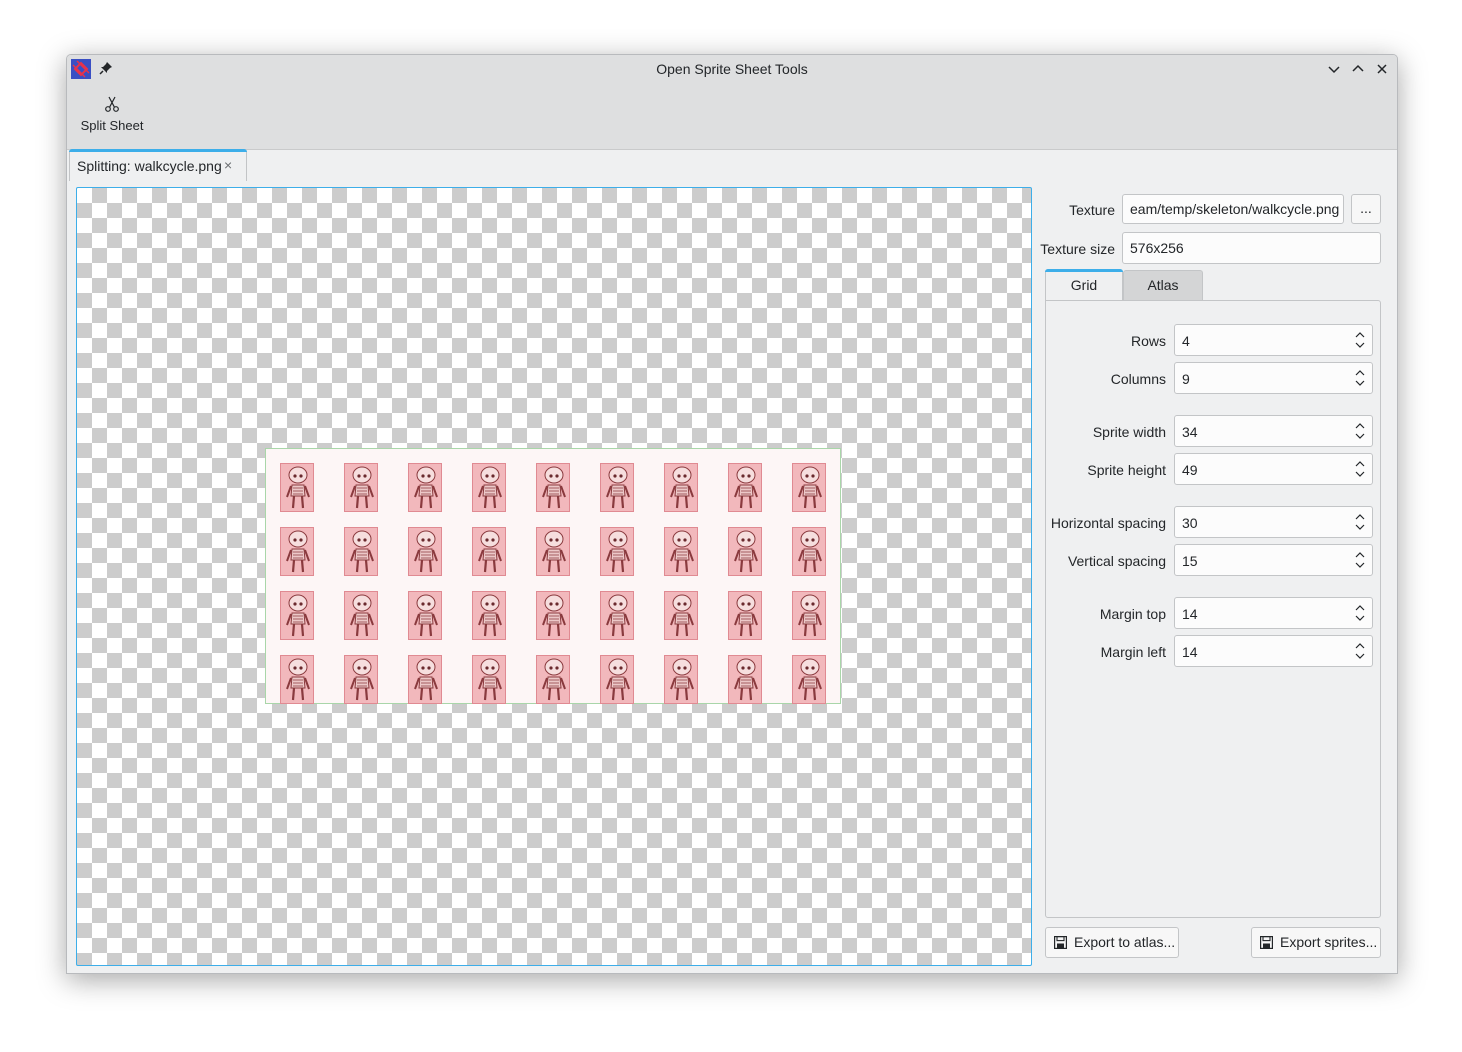  I want to click on close-icon, so click(1382, 69).